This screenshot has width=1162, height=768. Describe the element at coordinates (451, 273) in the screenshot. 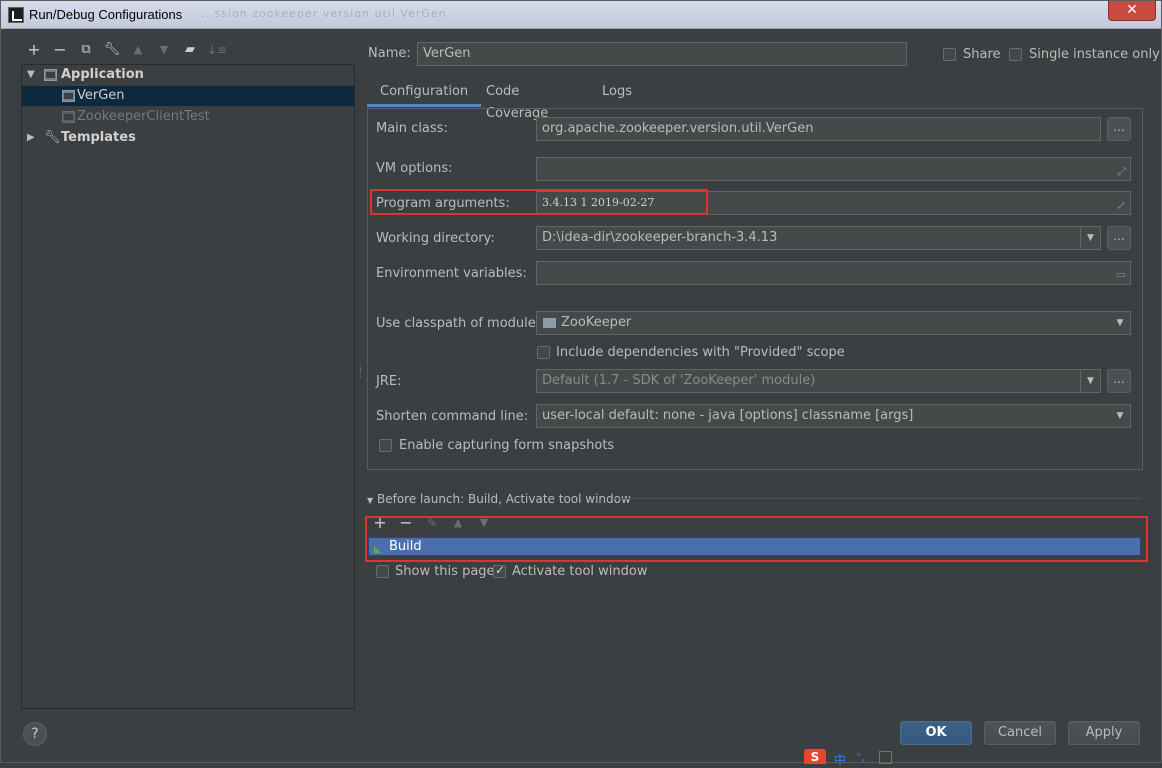

I see `environment-variables-label: Environment variables:` at that location.